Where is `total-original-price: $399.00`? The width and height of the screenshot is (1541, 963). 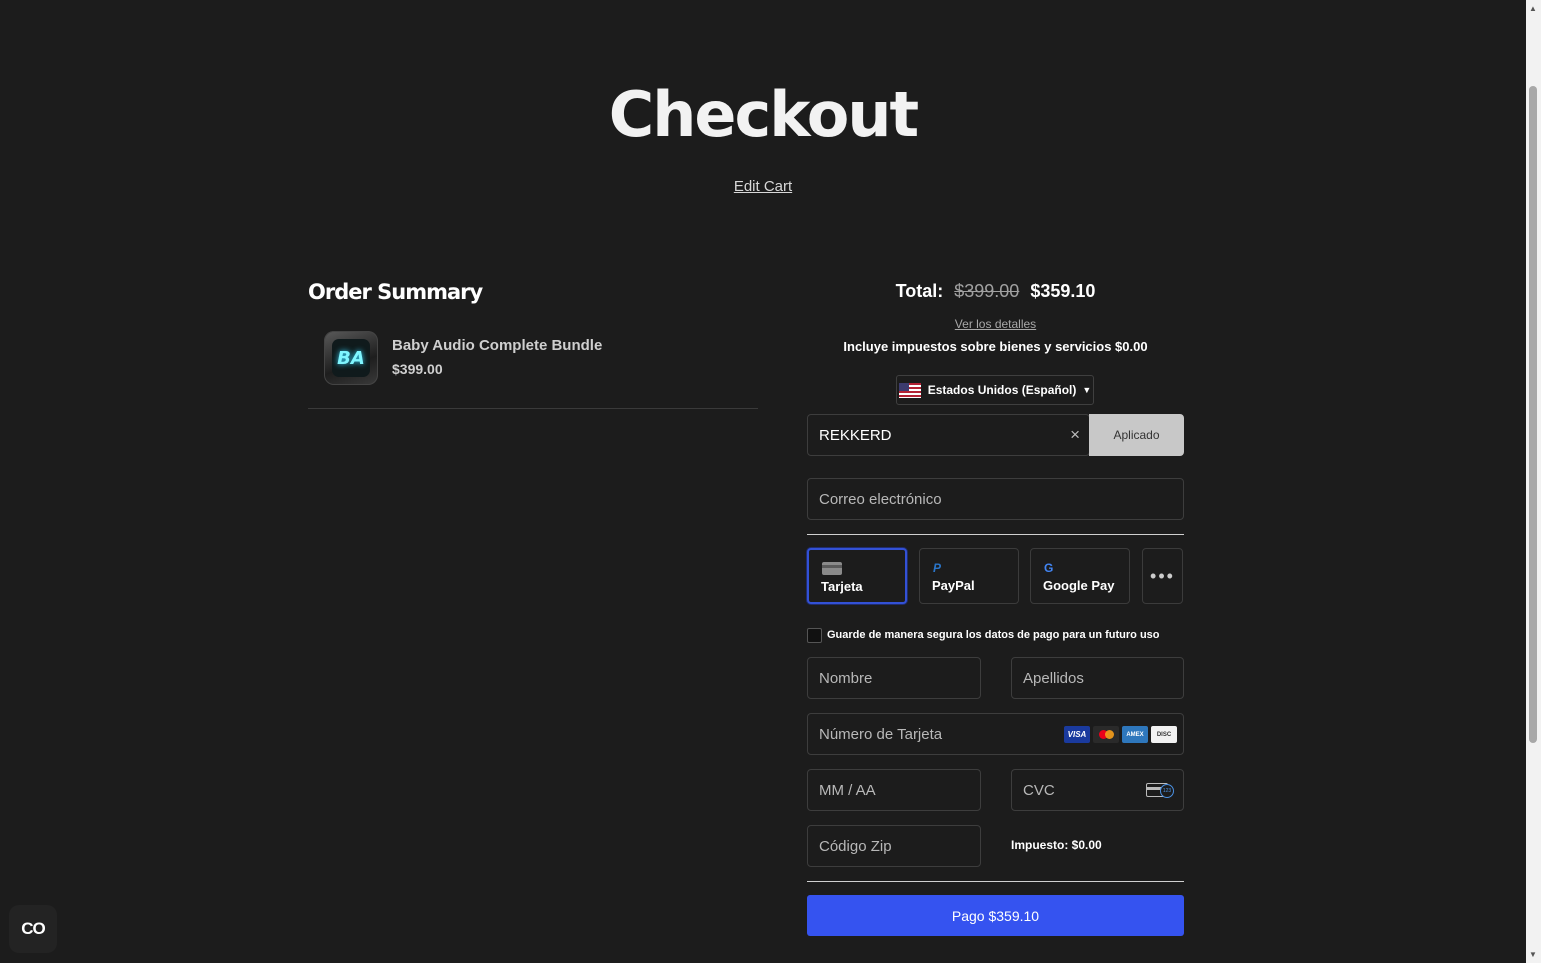 total-original-price: $399.00 is located at coordinates (987, 291).